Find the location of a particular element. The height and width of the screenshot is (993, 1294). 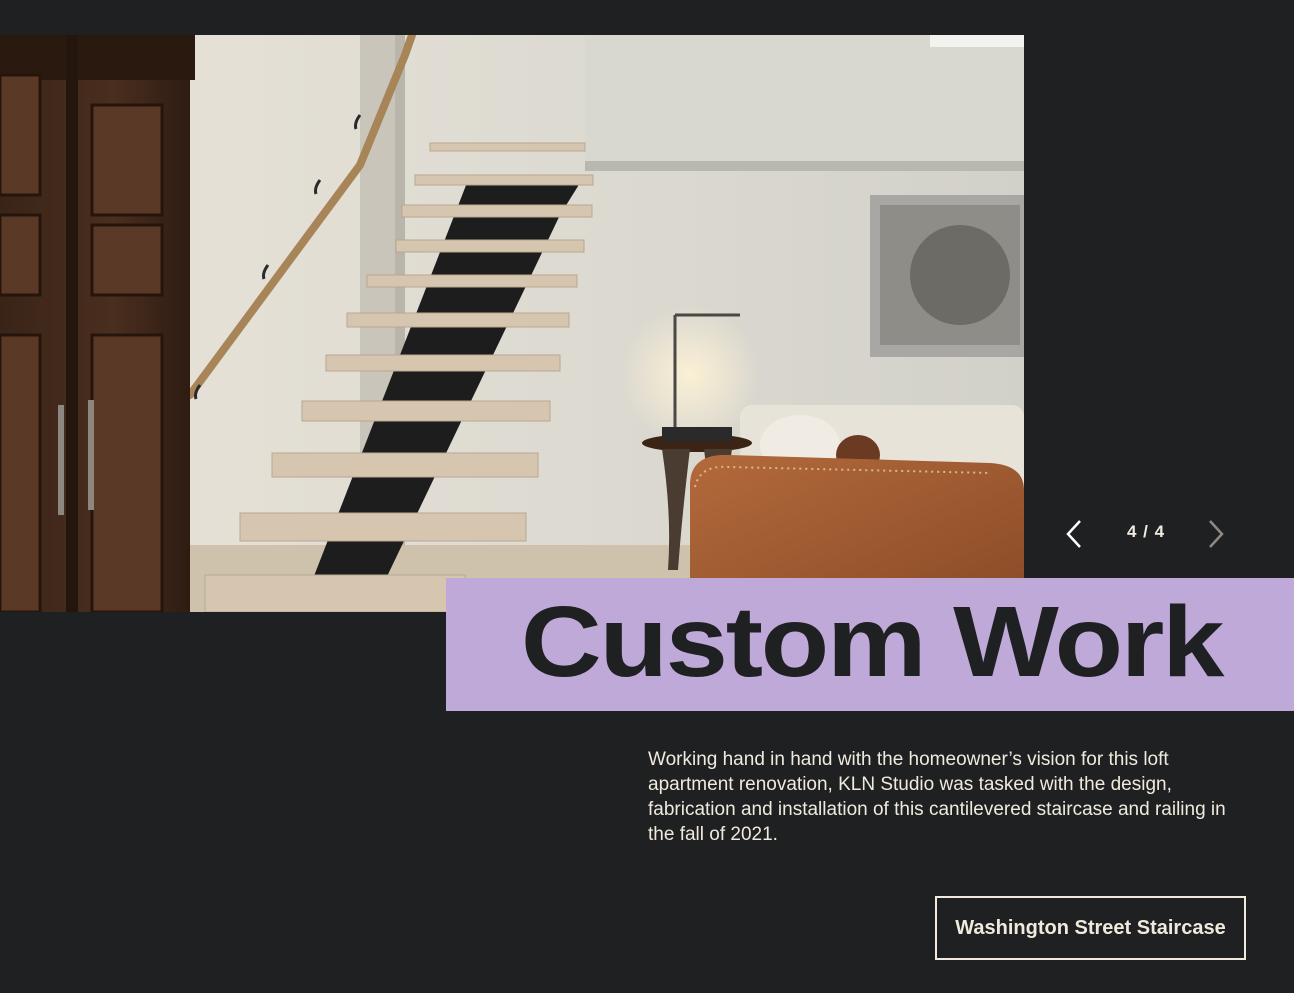

previous-slide-button is located at coordinates (1075, 534).